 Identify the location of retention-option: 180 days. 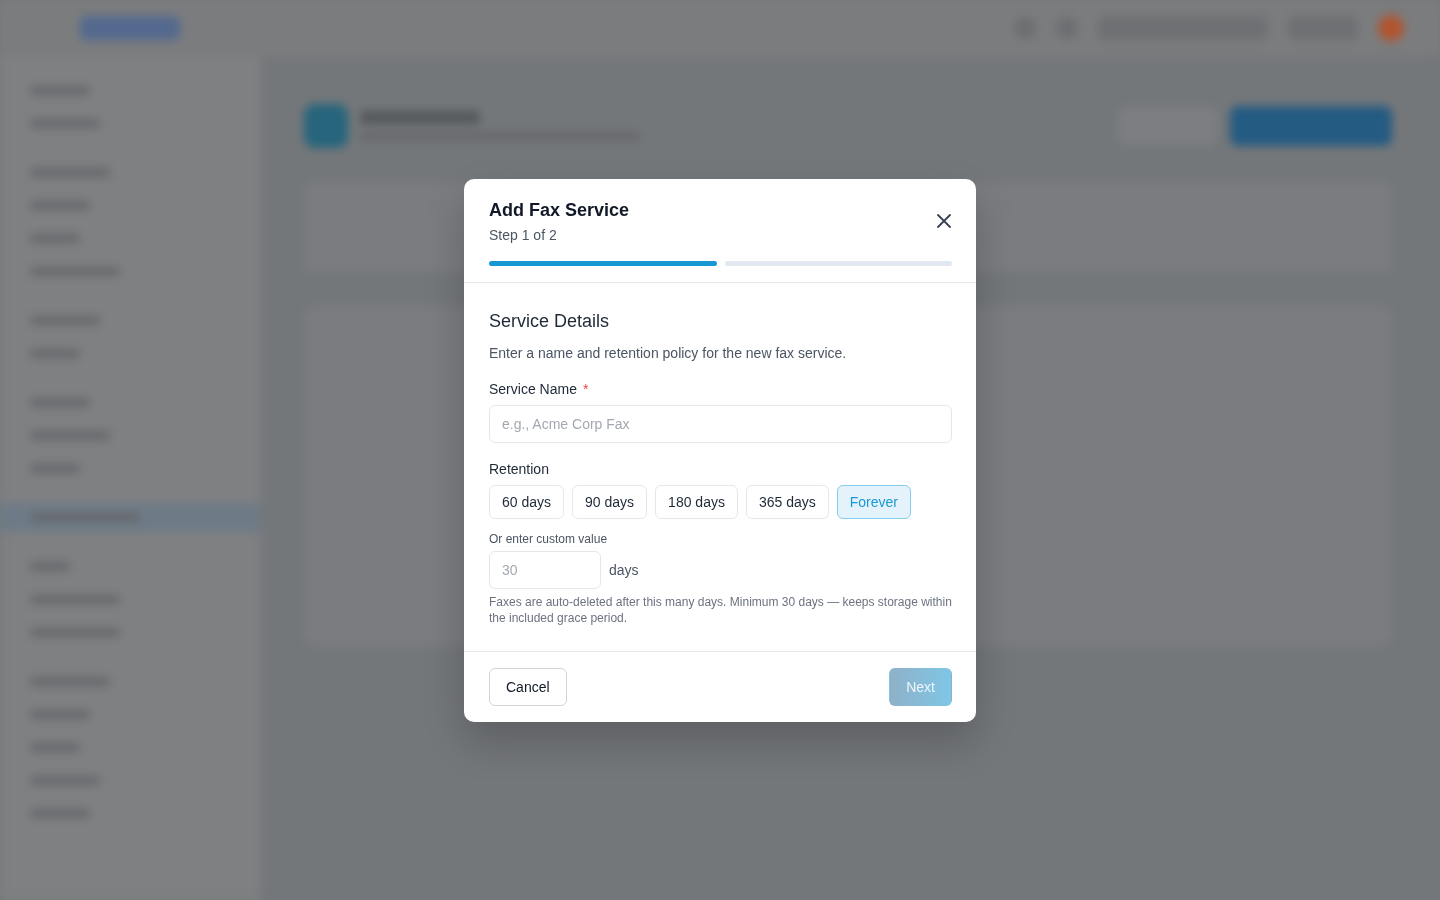
(696, 501).